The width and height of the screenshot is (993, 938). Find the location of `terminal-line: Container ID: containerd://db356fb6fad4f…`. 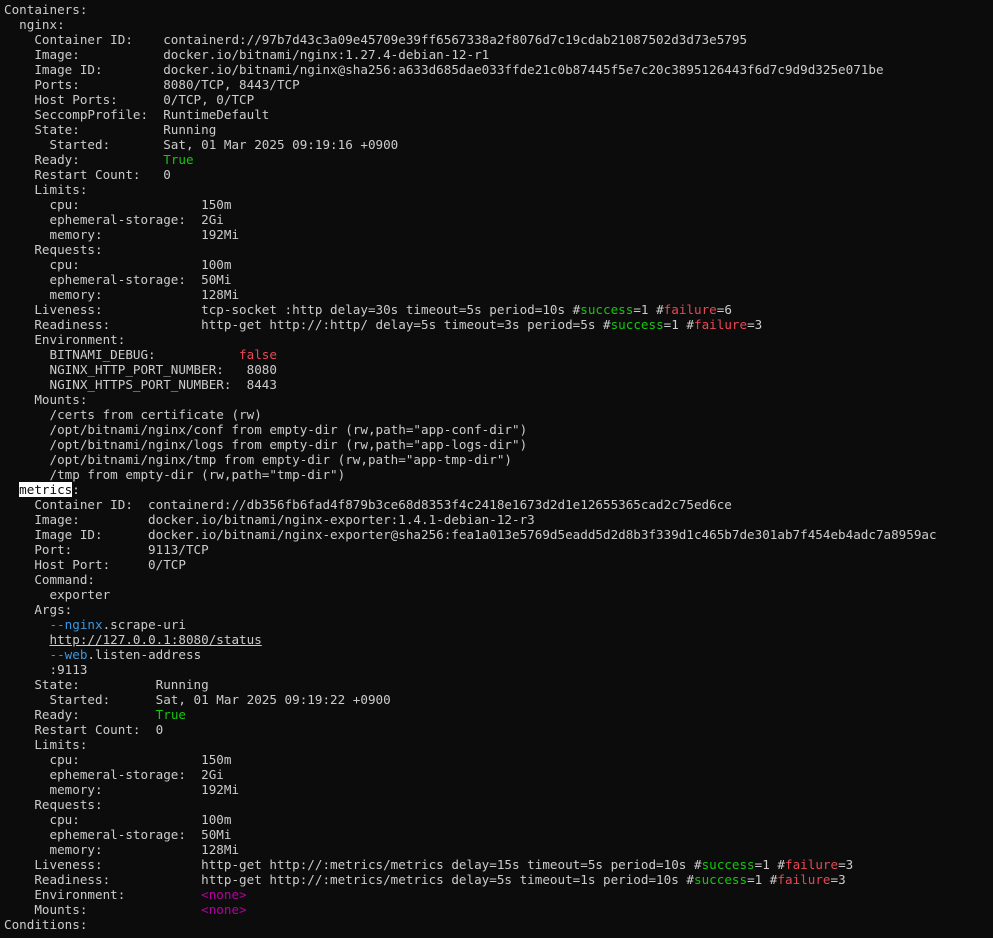

terminal-line: Container ID: containerd://db356fb6fad4f… is located at coordinates (498, 504).